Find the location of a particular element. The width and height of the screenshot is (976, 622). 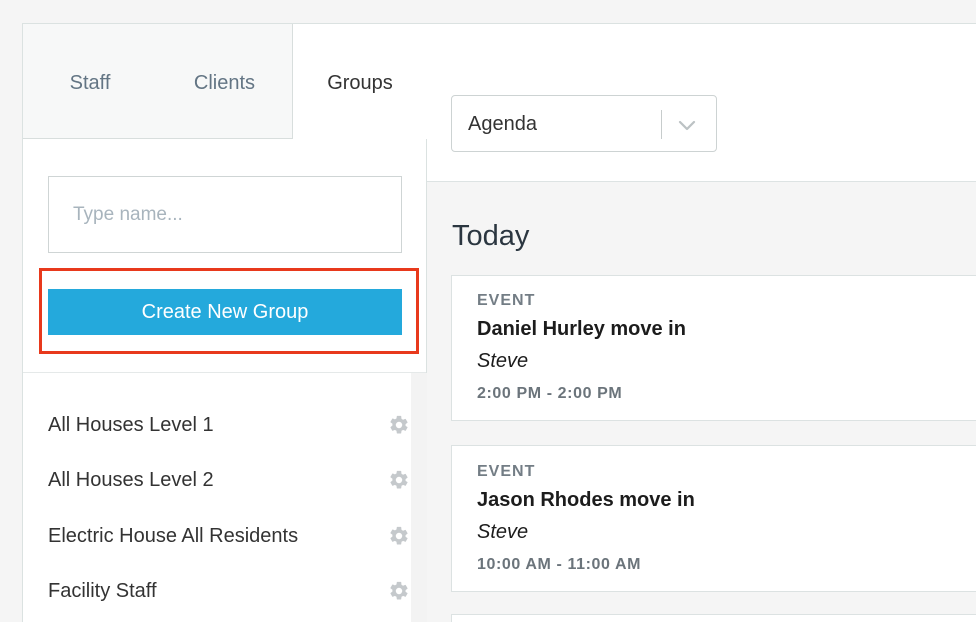

event-time: 2:00 PM - 2:00 PM is located at coordinates (550, 393).